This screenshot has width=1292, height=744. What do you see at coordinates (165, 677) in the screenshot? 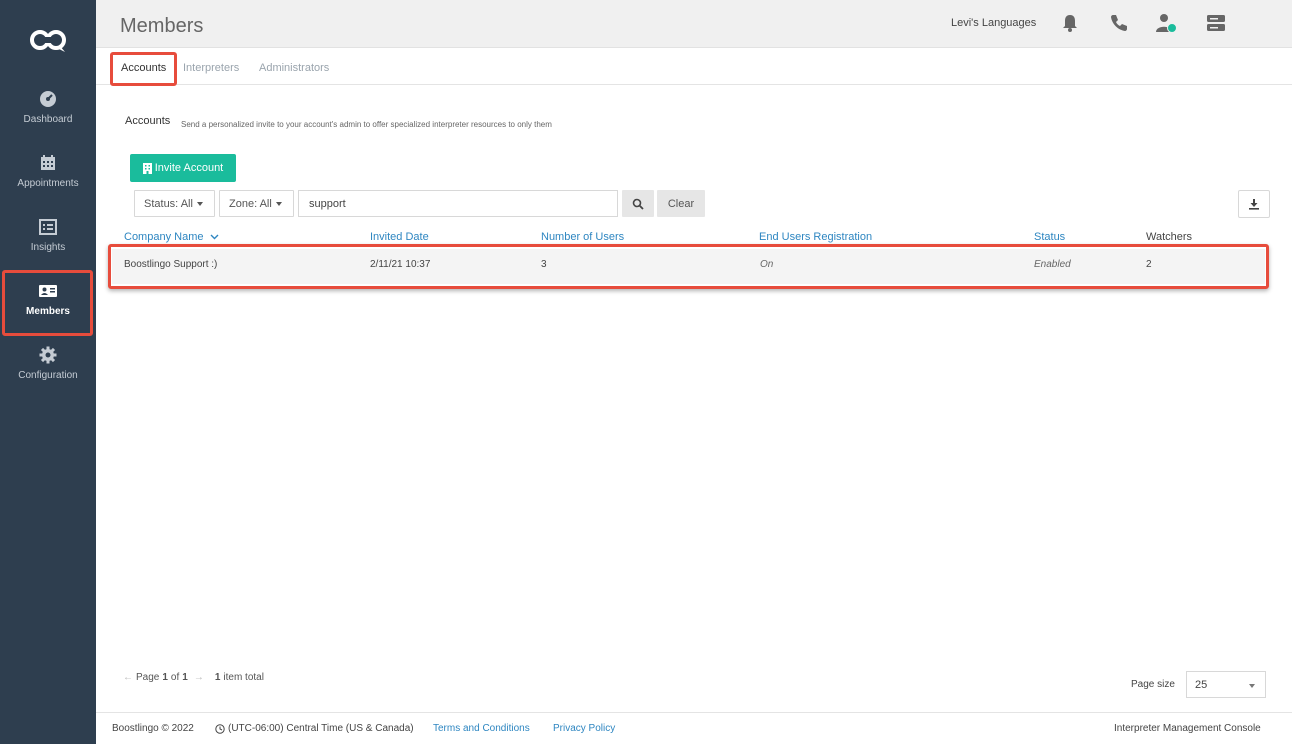
I see `current-page: 1` at bounding box center [165, 677].